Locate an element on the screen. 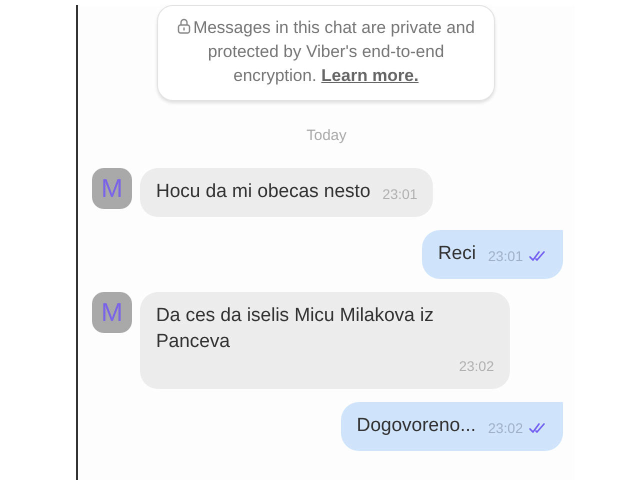 This screenshot has width=640, height=480. lock-icon is located at coordinates (184, 26).